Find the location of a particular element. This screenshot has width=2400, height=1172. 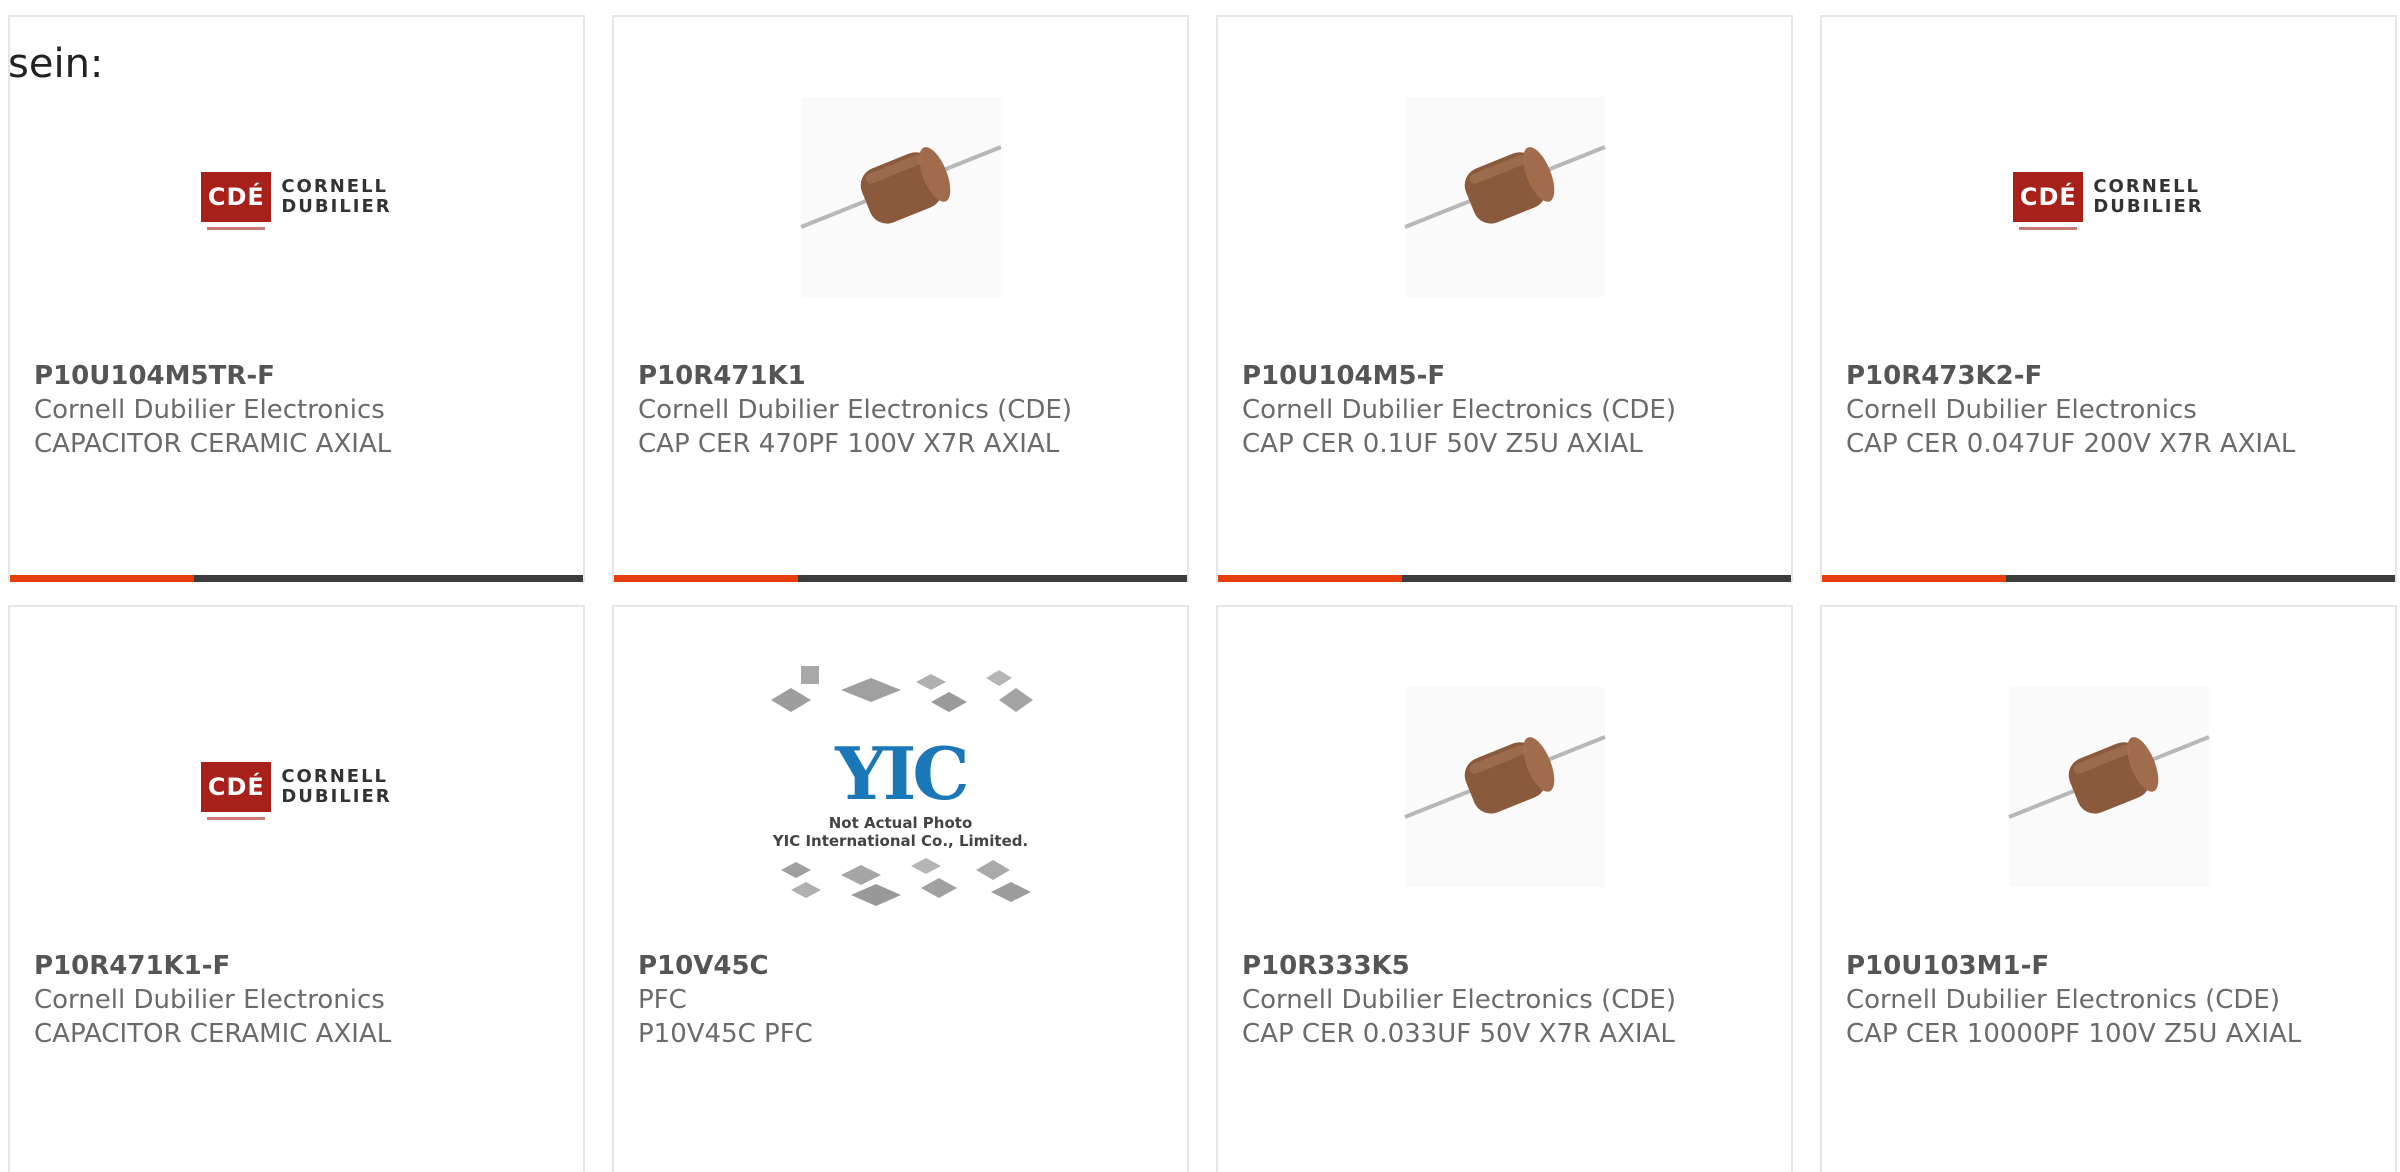

description: P10V45C PFC is located at coordinates (725, 1034).